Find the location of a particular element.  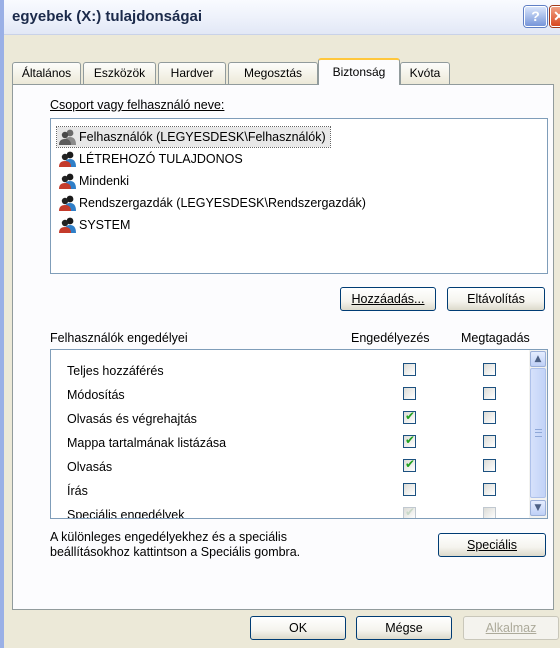

allow-column-header: Engedélyezés is located at coordinates (390, 338).